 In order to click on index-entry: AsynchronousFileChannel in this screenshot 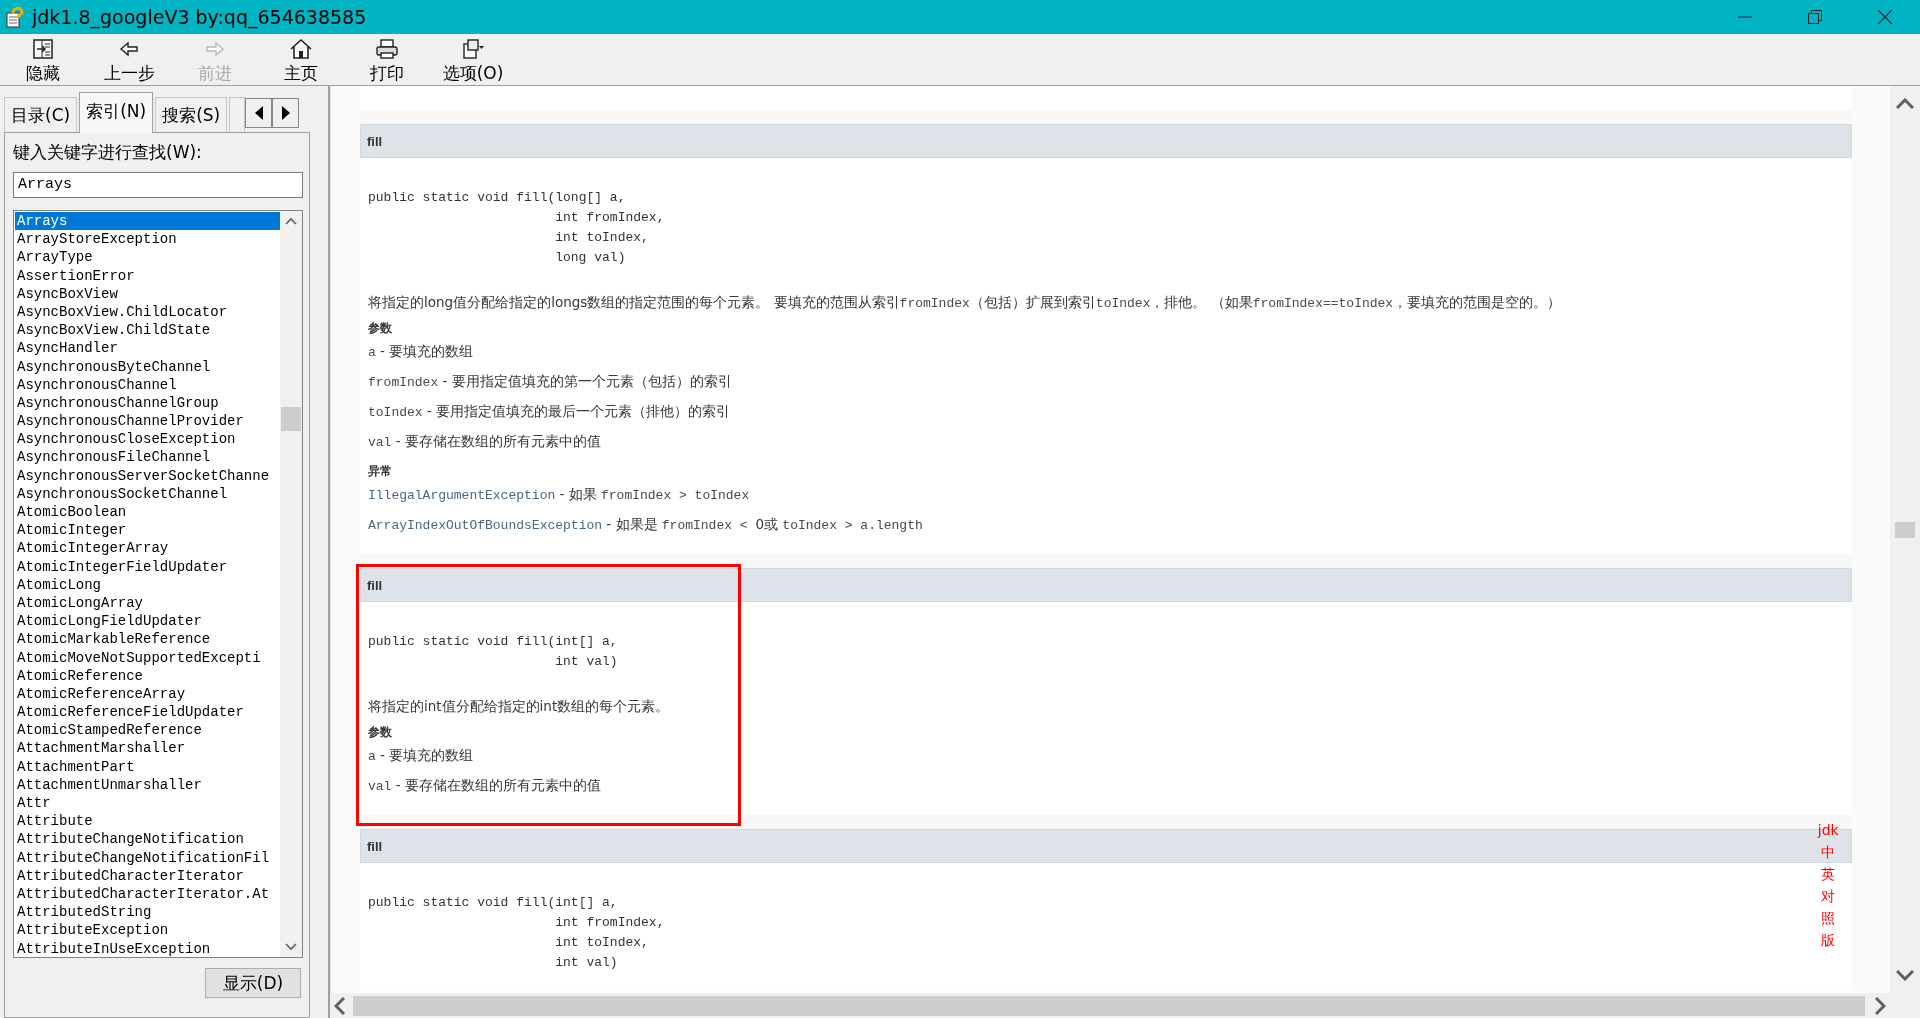, I will do `click(147, 457)`.